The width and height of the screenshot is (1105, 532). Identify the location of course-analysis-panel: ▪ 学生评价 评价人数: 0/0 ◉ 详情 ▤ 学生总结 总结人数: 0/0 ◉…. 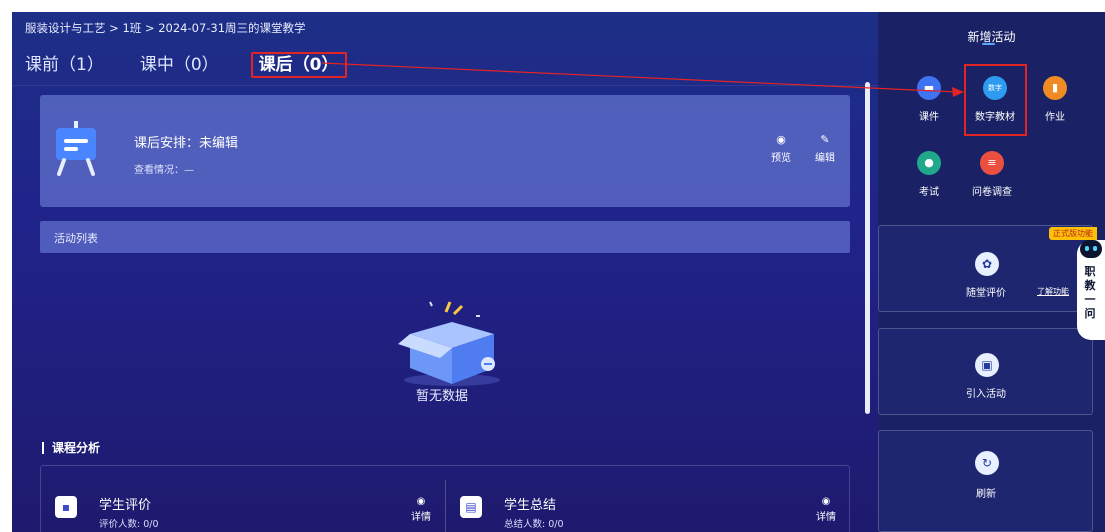
(445, 498).